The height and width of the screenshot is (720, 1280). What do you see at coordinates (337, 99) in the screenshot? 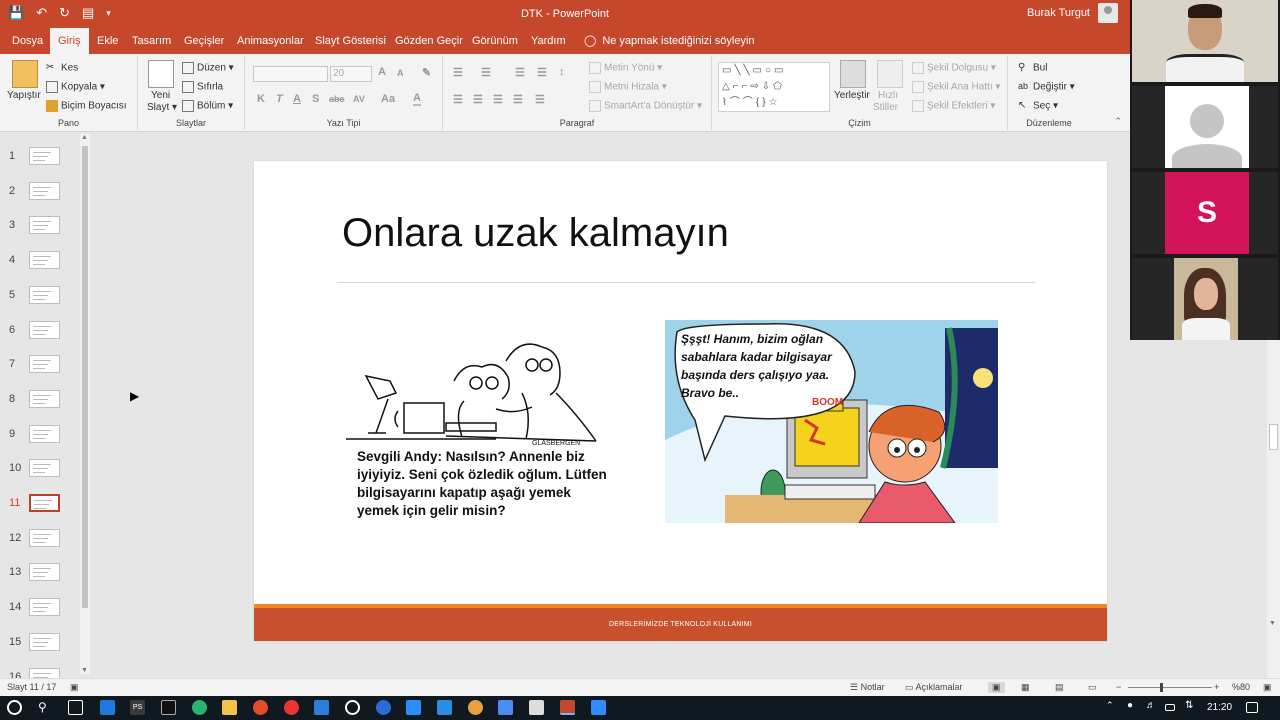
I see `strikethrough-button: abc` at bounding box center [337, 99].